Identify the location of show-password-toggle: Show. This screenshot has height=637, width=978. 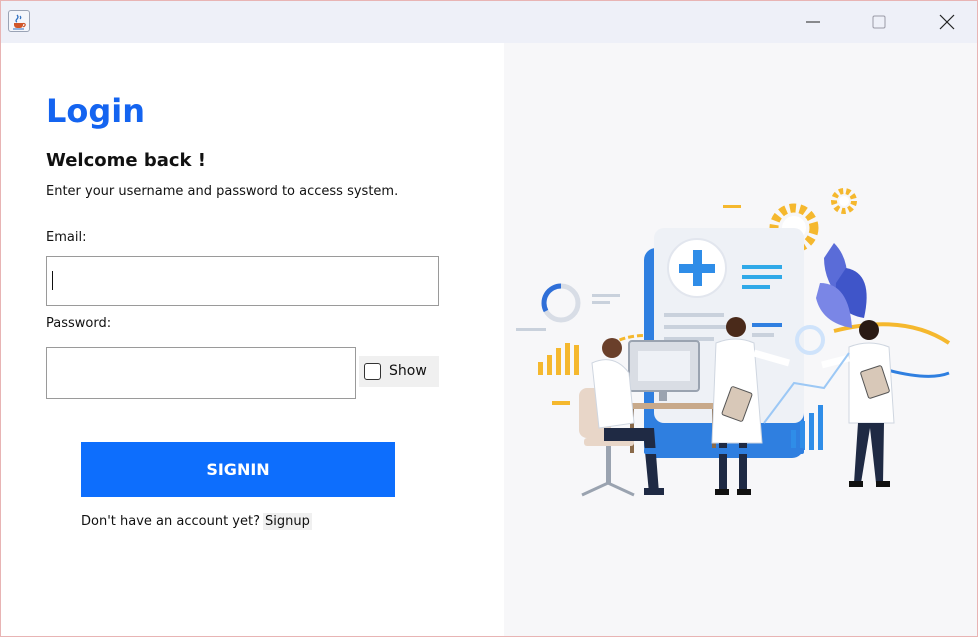
(399, 371).